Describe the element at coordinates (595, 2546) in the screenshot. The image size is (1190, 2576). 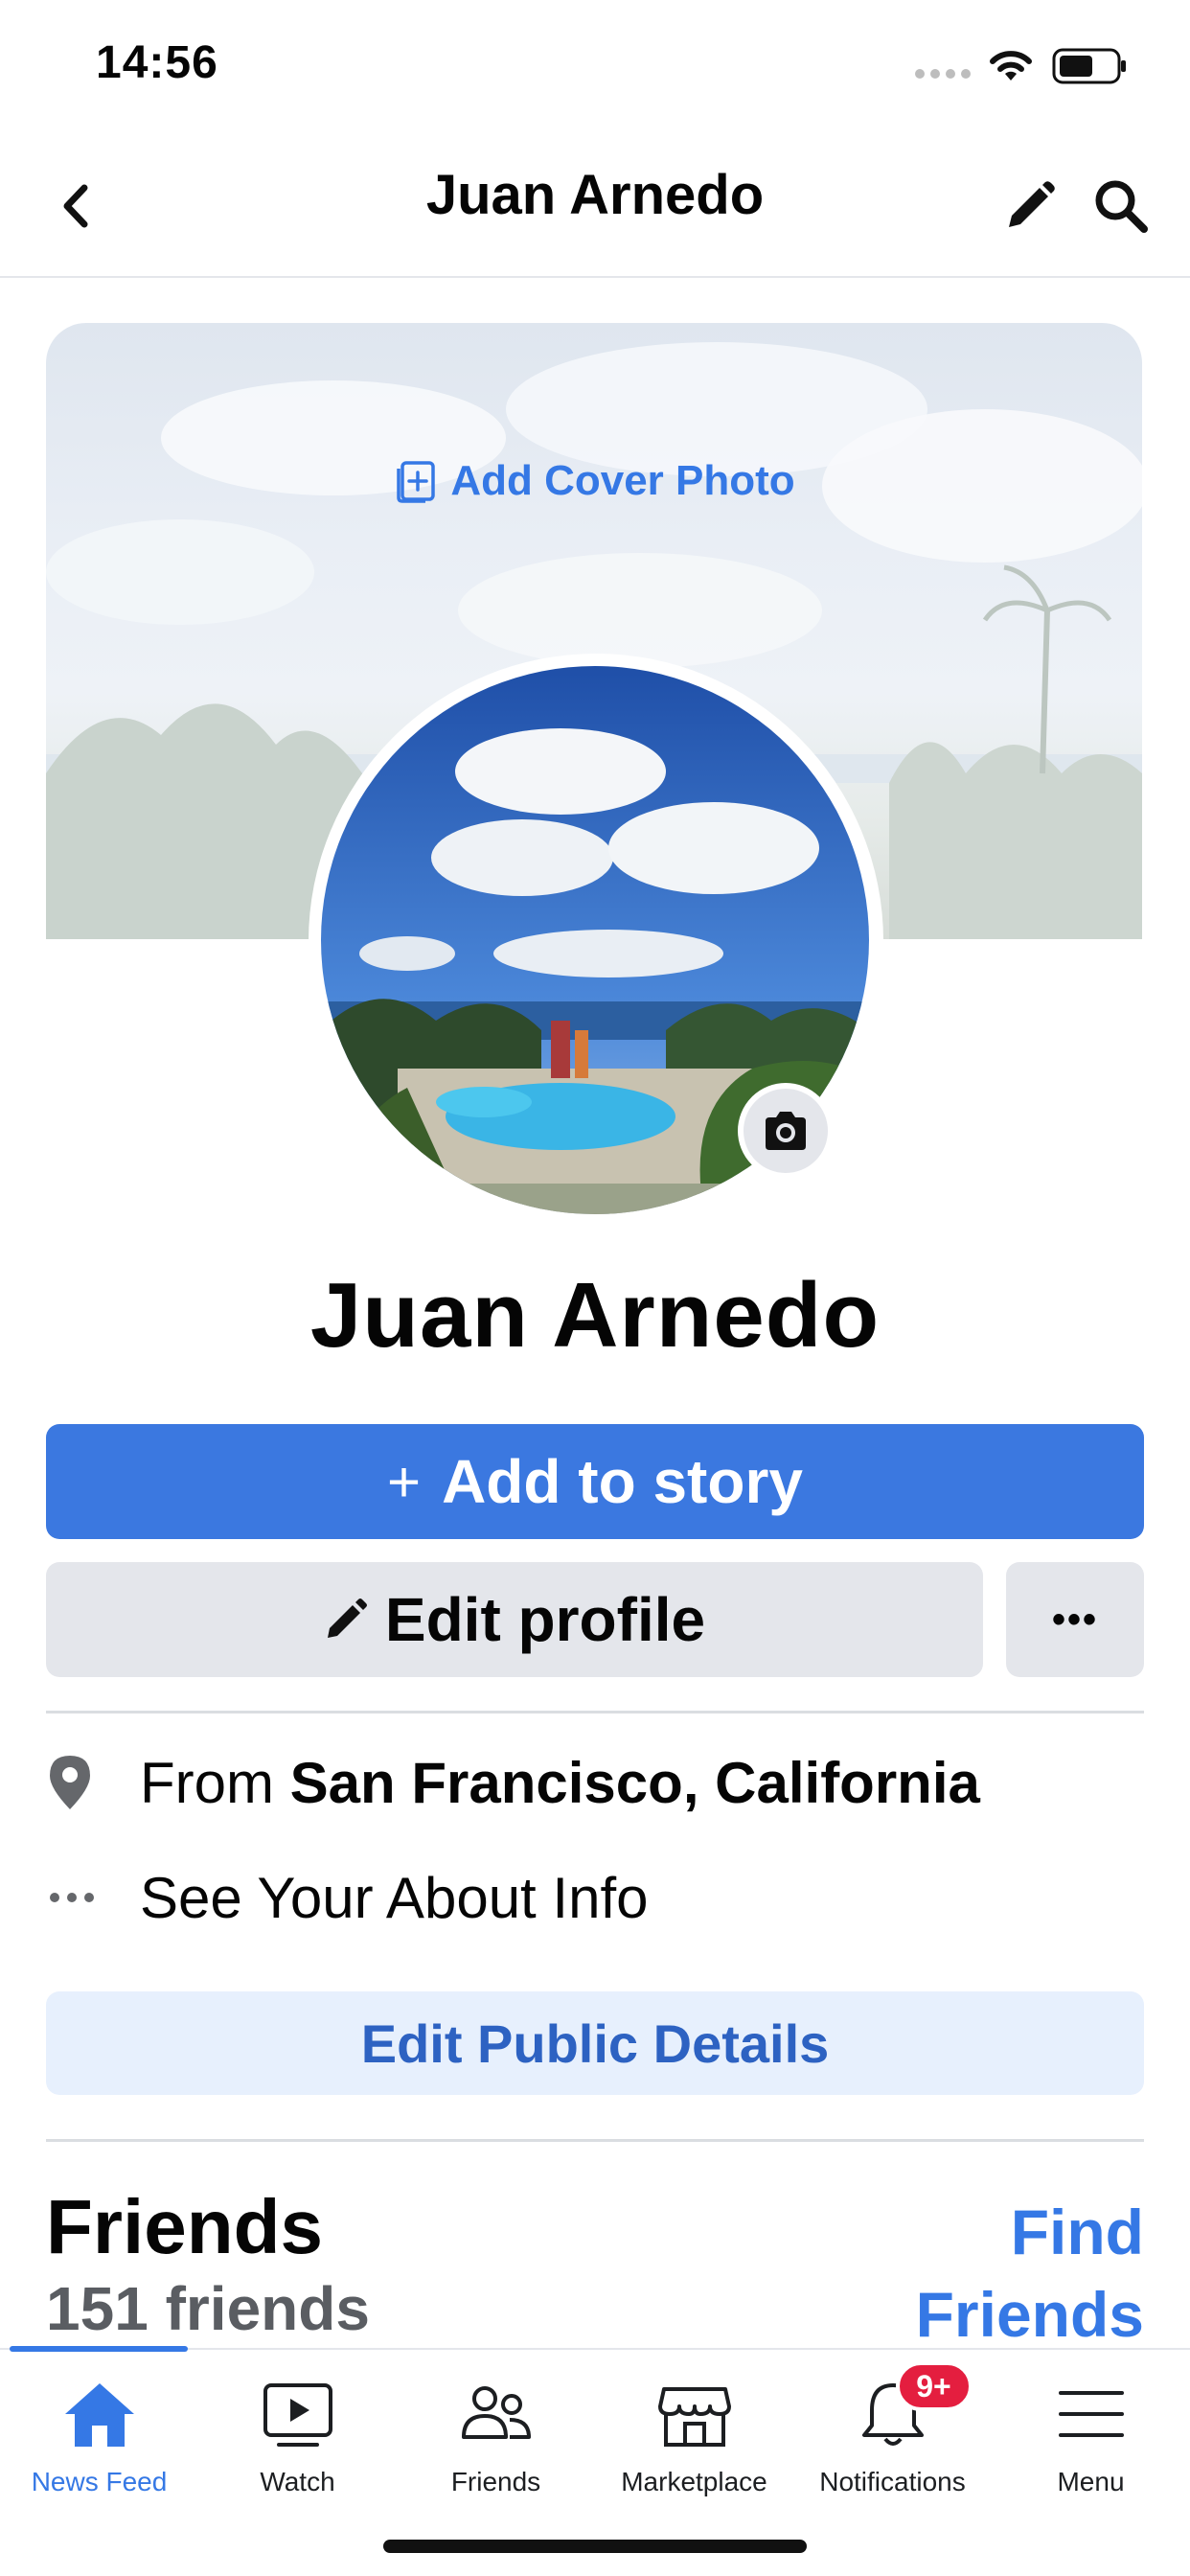
I see `home-indicator` at that location.